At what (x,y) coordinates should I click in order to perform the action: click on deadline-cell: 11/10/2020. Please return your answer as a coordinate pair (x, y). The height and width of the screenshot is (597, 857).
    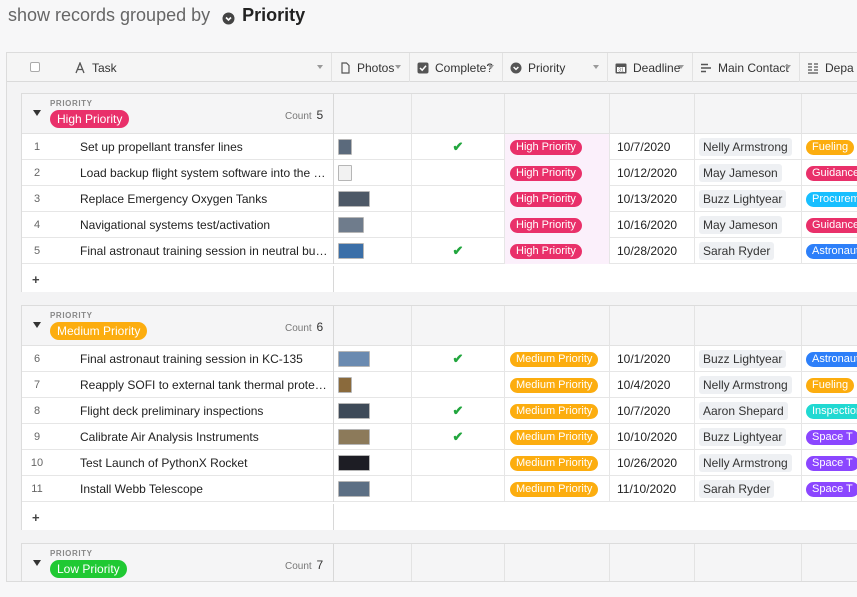
    Looking at the image, I should click on (651, 489).